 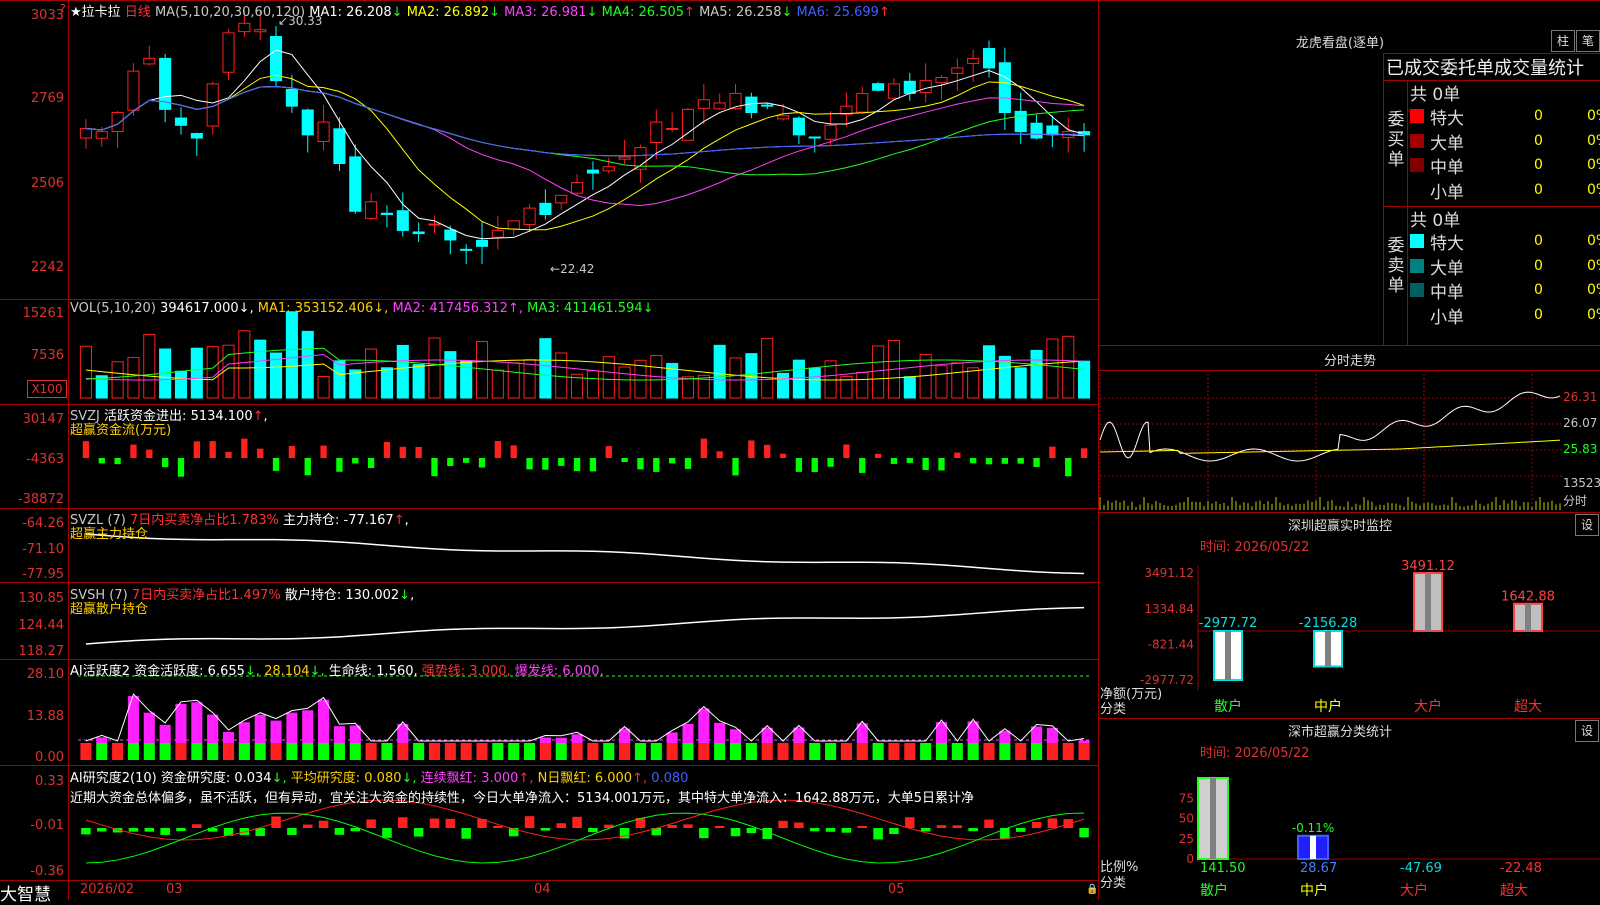 What do you see at coordinates (843, 12) in the screenshot?
I see `ma-item-6: MA6: 25.699↑` at bounding box center [843, 12].